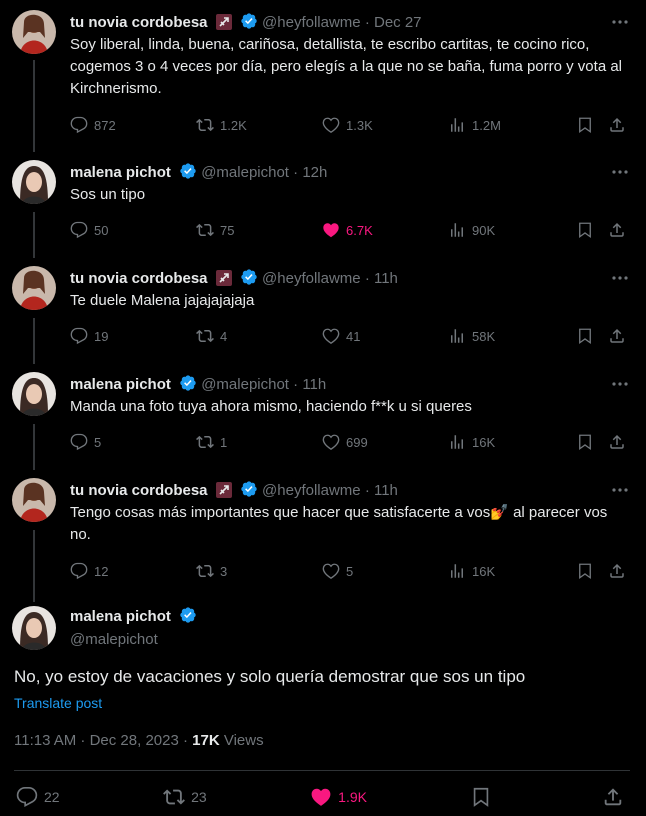 The width and height of the screenshot is (646, 816). Describe the element at coordinates (185, 797) in the screenshot. I see `repost-button: 23` at that location.